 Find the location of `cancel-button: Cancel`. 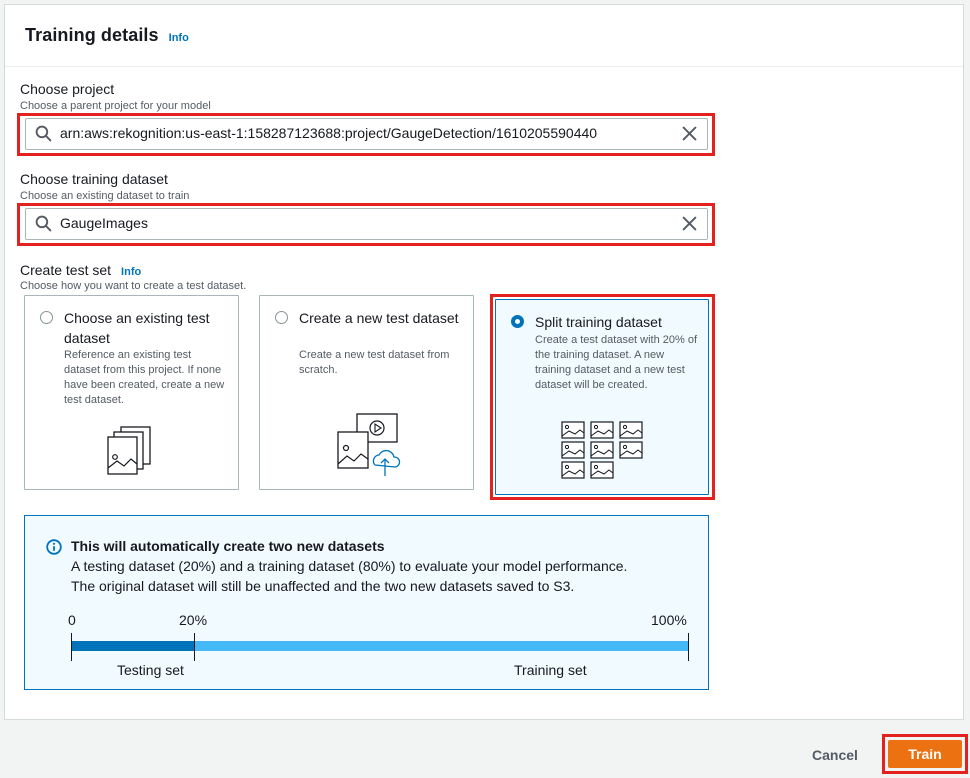

cancel-button: Cancel is located at coordinates (835, 755).